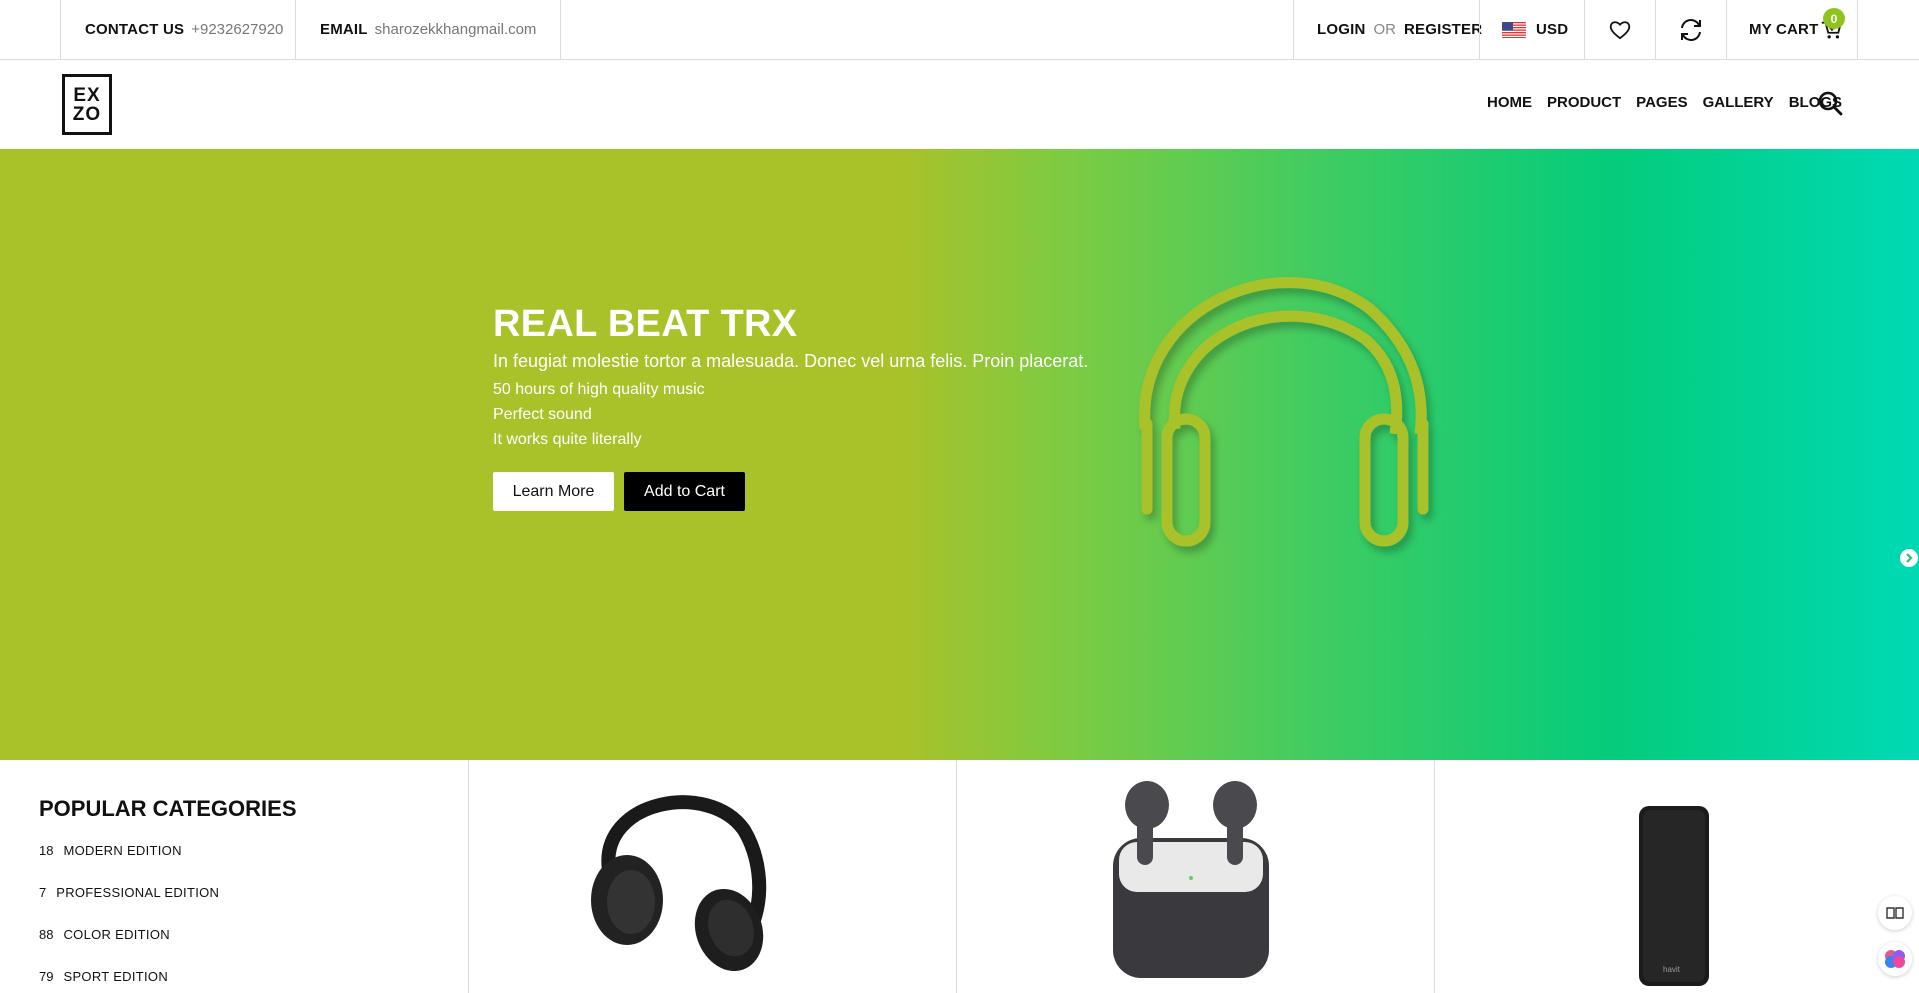  Describe the element at coordinates (46, 850) in the screenshot. I see `category-count: 18` at that location.